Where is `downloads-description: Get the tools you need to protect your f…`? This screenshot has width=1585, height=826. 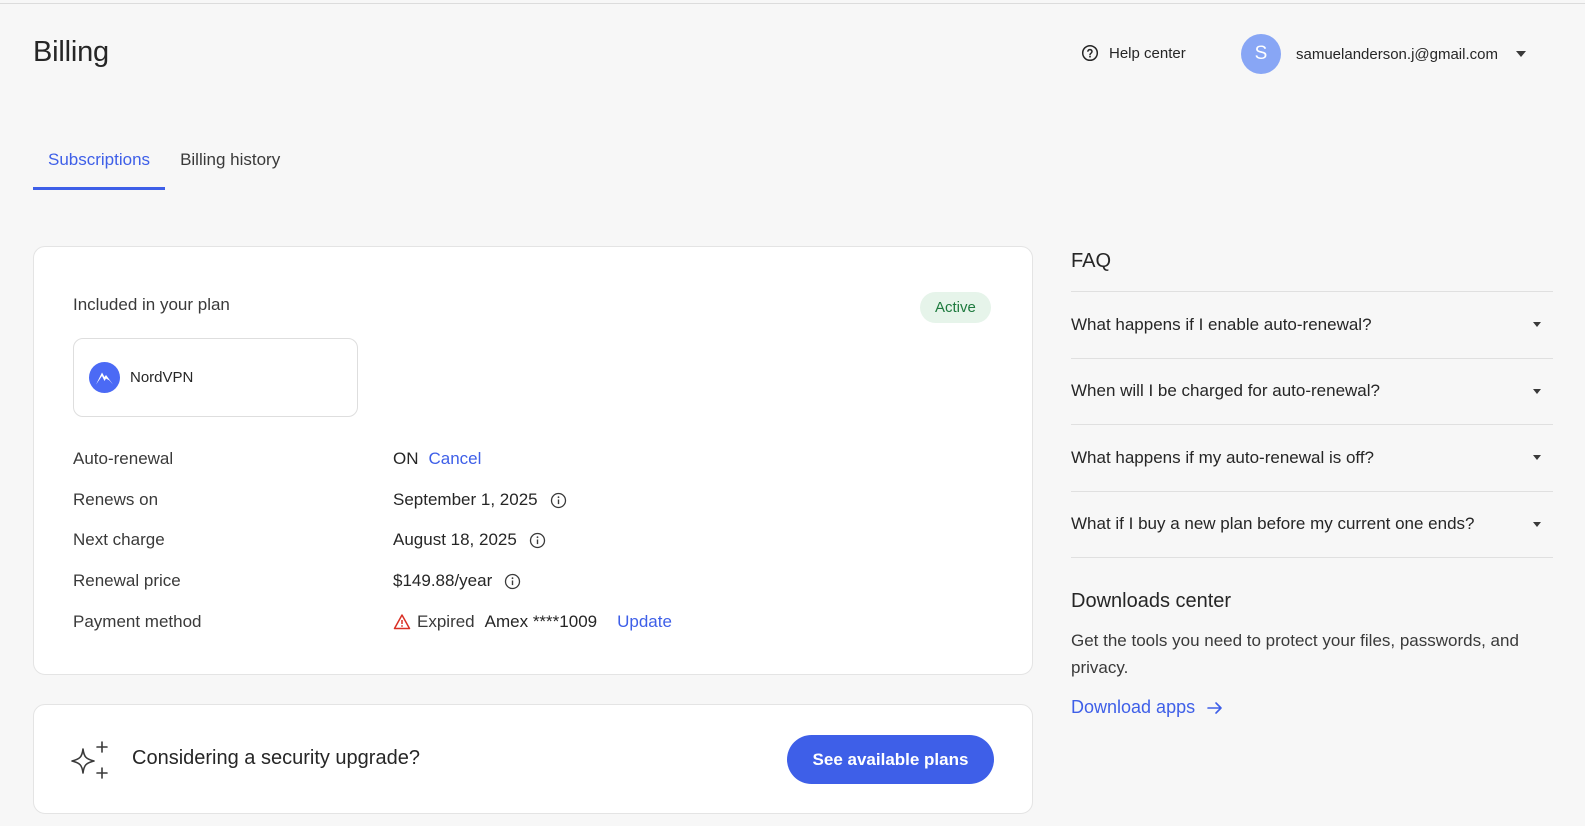
downloads-description: Get the tools you need to protect your f… is located at coordinates (1295, 654).